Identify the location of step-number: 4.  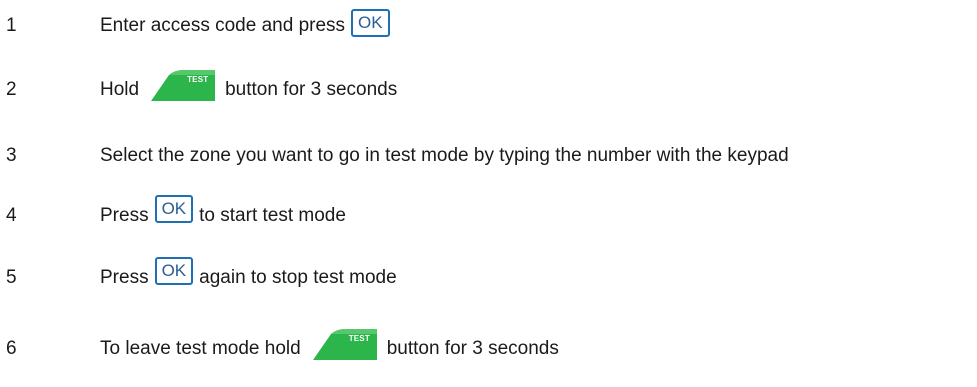
(11, 215).